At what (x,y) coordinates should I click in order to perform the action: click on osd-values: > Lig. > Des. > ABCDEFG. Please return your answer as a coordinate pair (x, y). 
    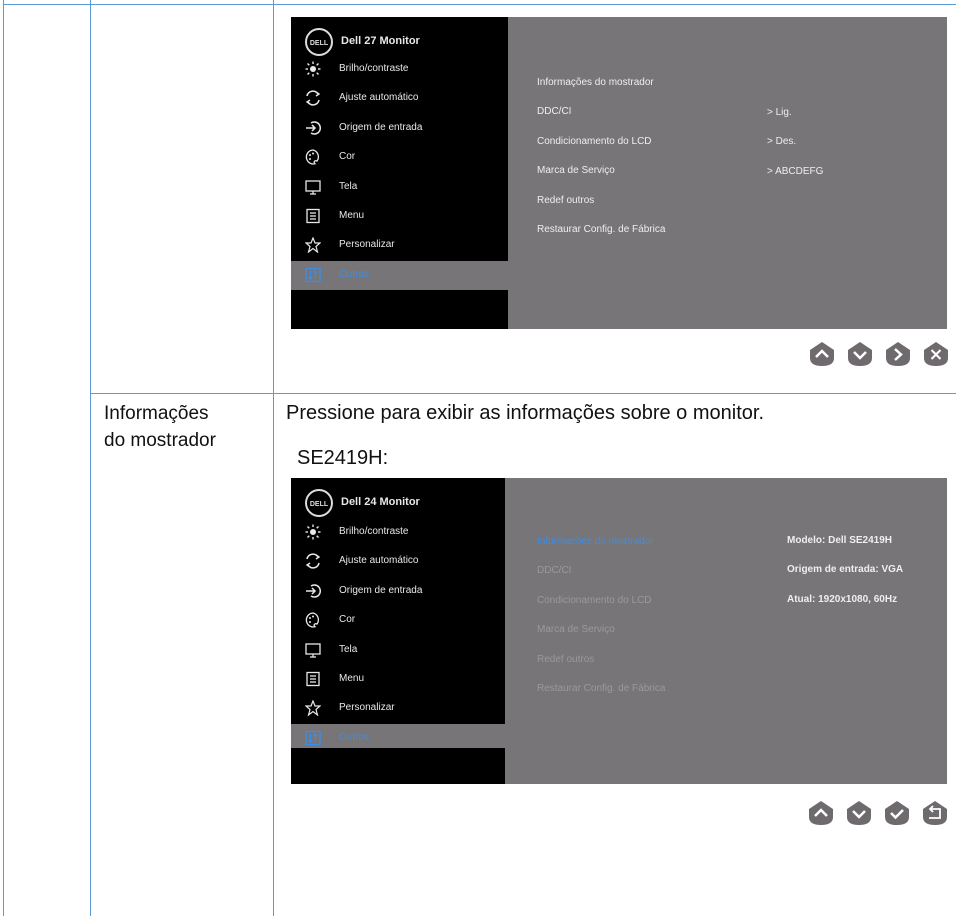
    Looking at the image, I should click on (795, 151).